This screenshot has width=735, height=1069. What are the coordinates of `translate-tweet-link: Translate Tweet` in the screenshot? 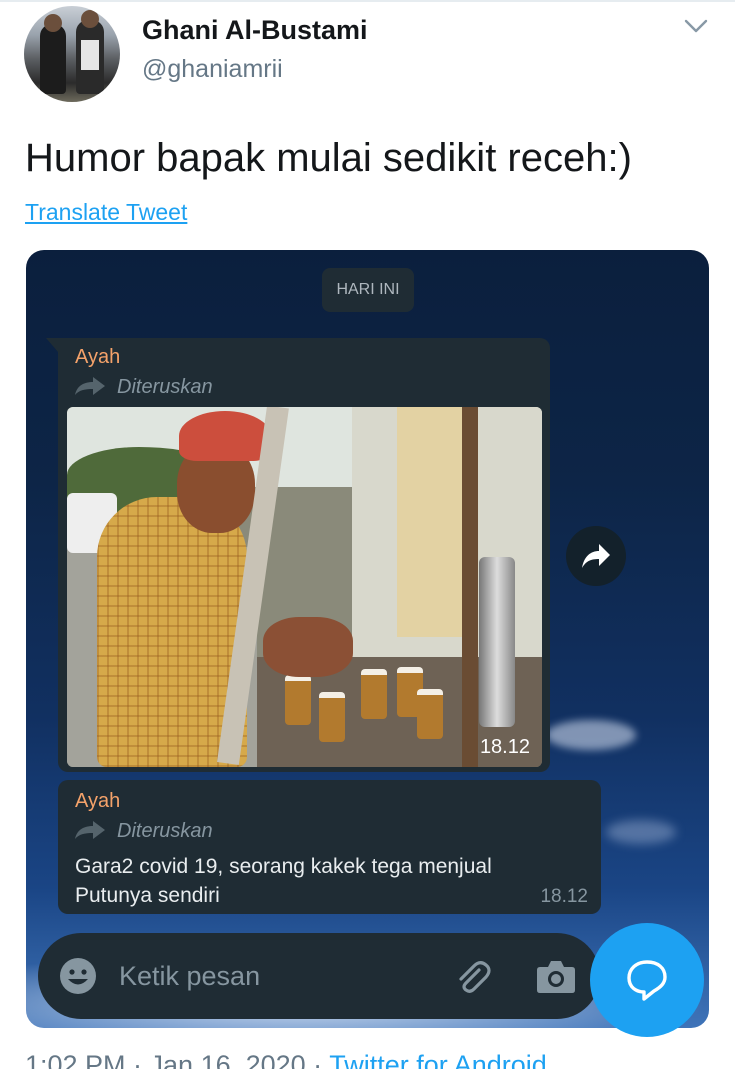 It's located at (106, 212).